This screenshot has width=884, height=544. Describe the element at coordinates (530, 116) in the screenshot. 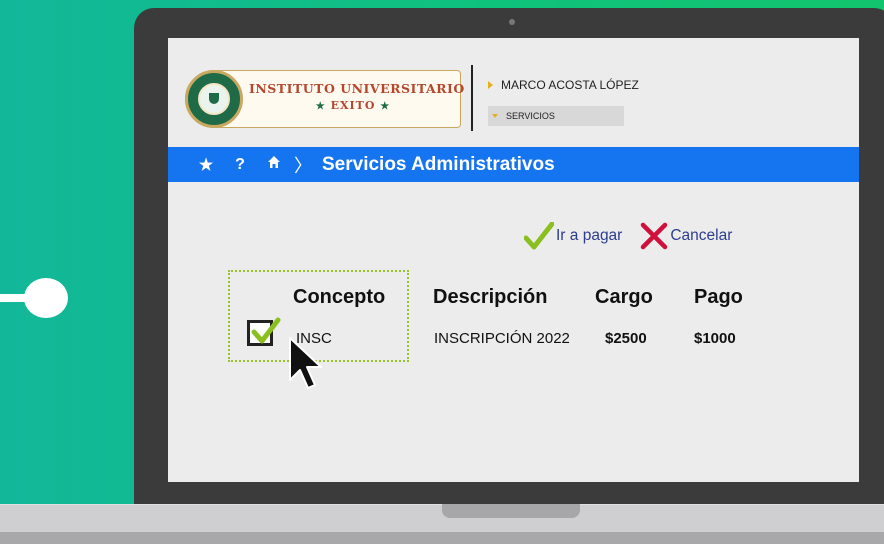

I see `services-label: SERVICIOS` at that location.